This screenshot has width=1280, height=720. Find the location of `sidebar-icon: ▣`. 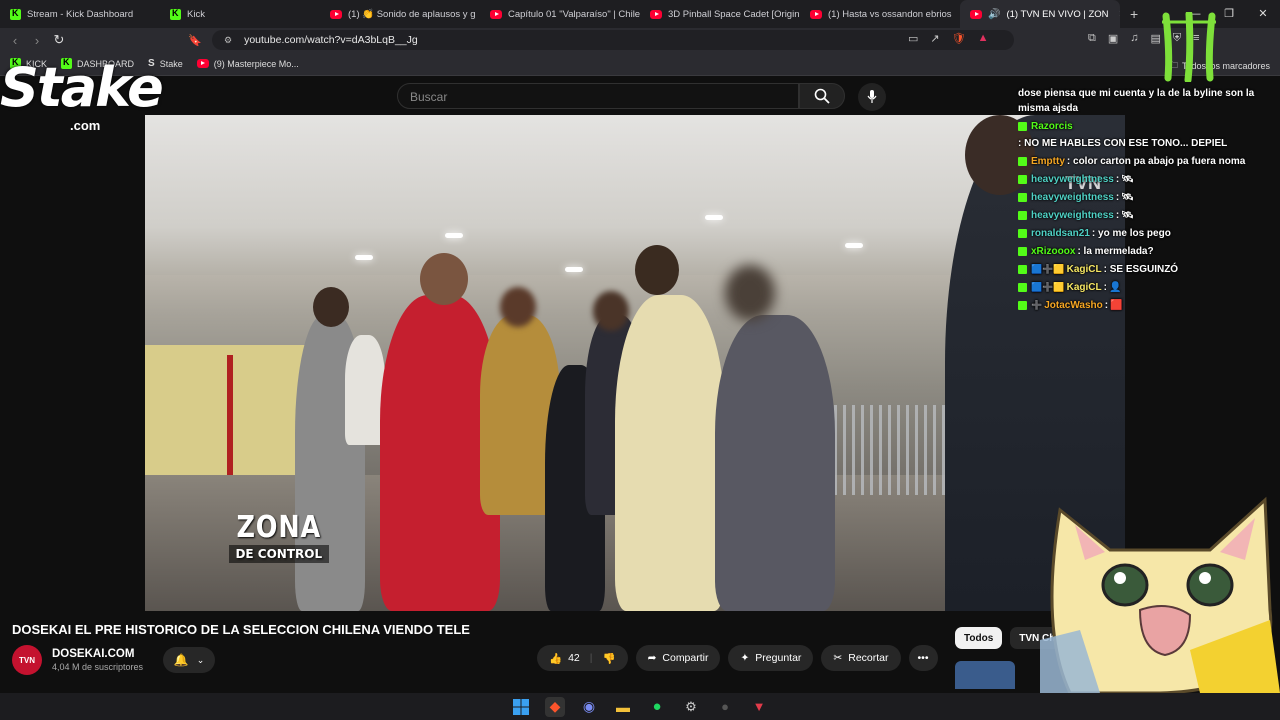

sidebar-icon: ▣ is located at coordinates (1113, 38).